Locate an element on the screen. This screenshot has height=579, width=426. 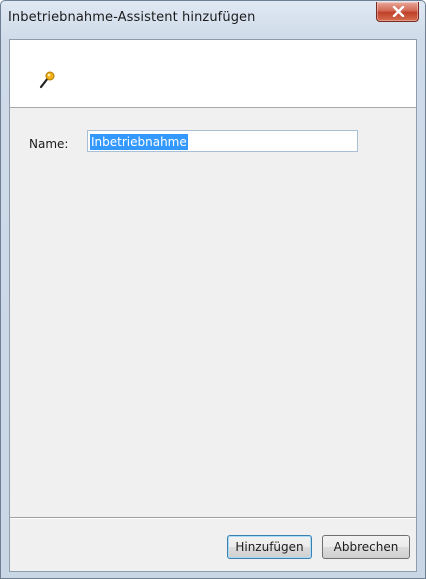
name-label: Name: is located at coordinates (49, 144).